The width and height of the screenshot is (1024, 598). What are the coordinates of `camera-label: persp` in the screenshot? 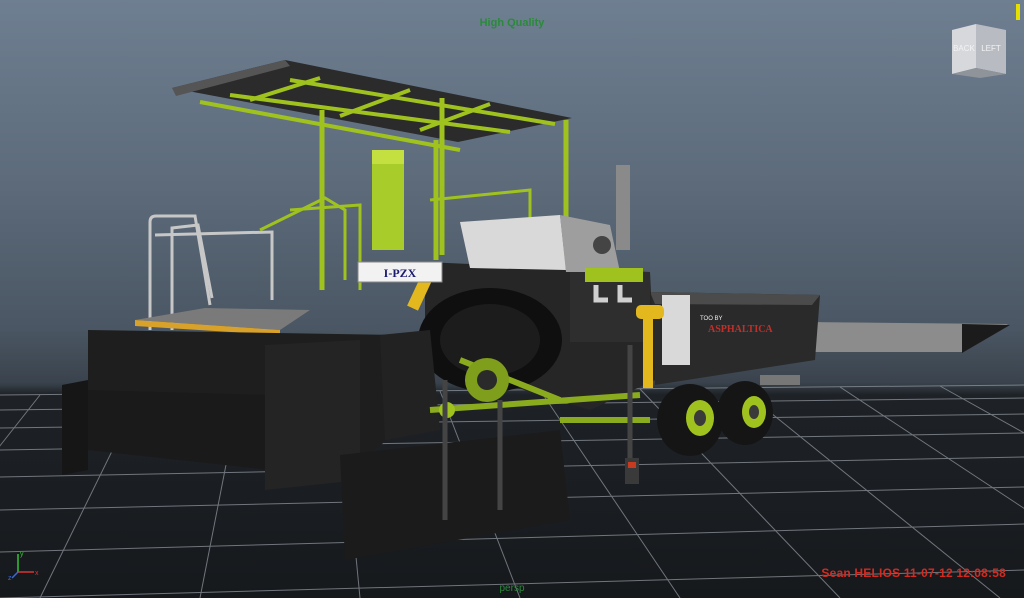 It's located at (512, 588).